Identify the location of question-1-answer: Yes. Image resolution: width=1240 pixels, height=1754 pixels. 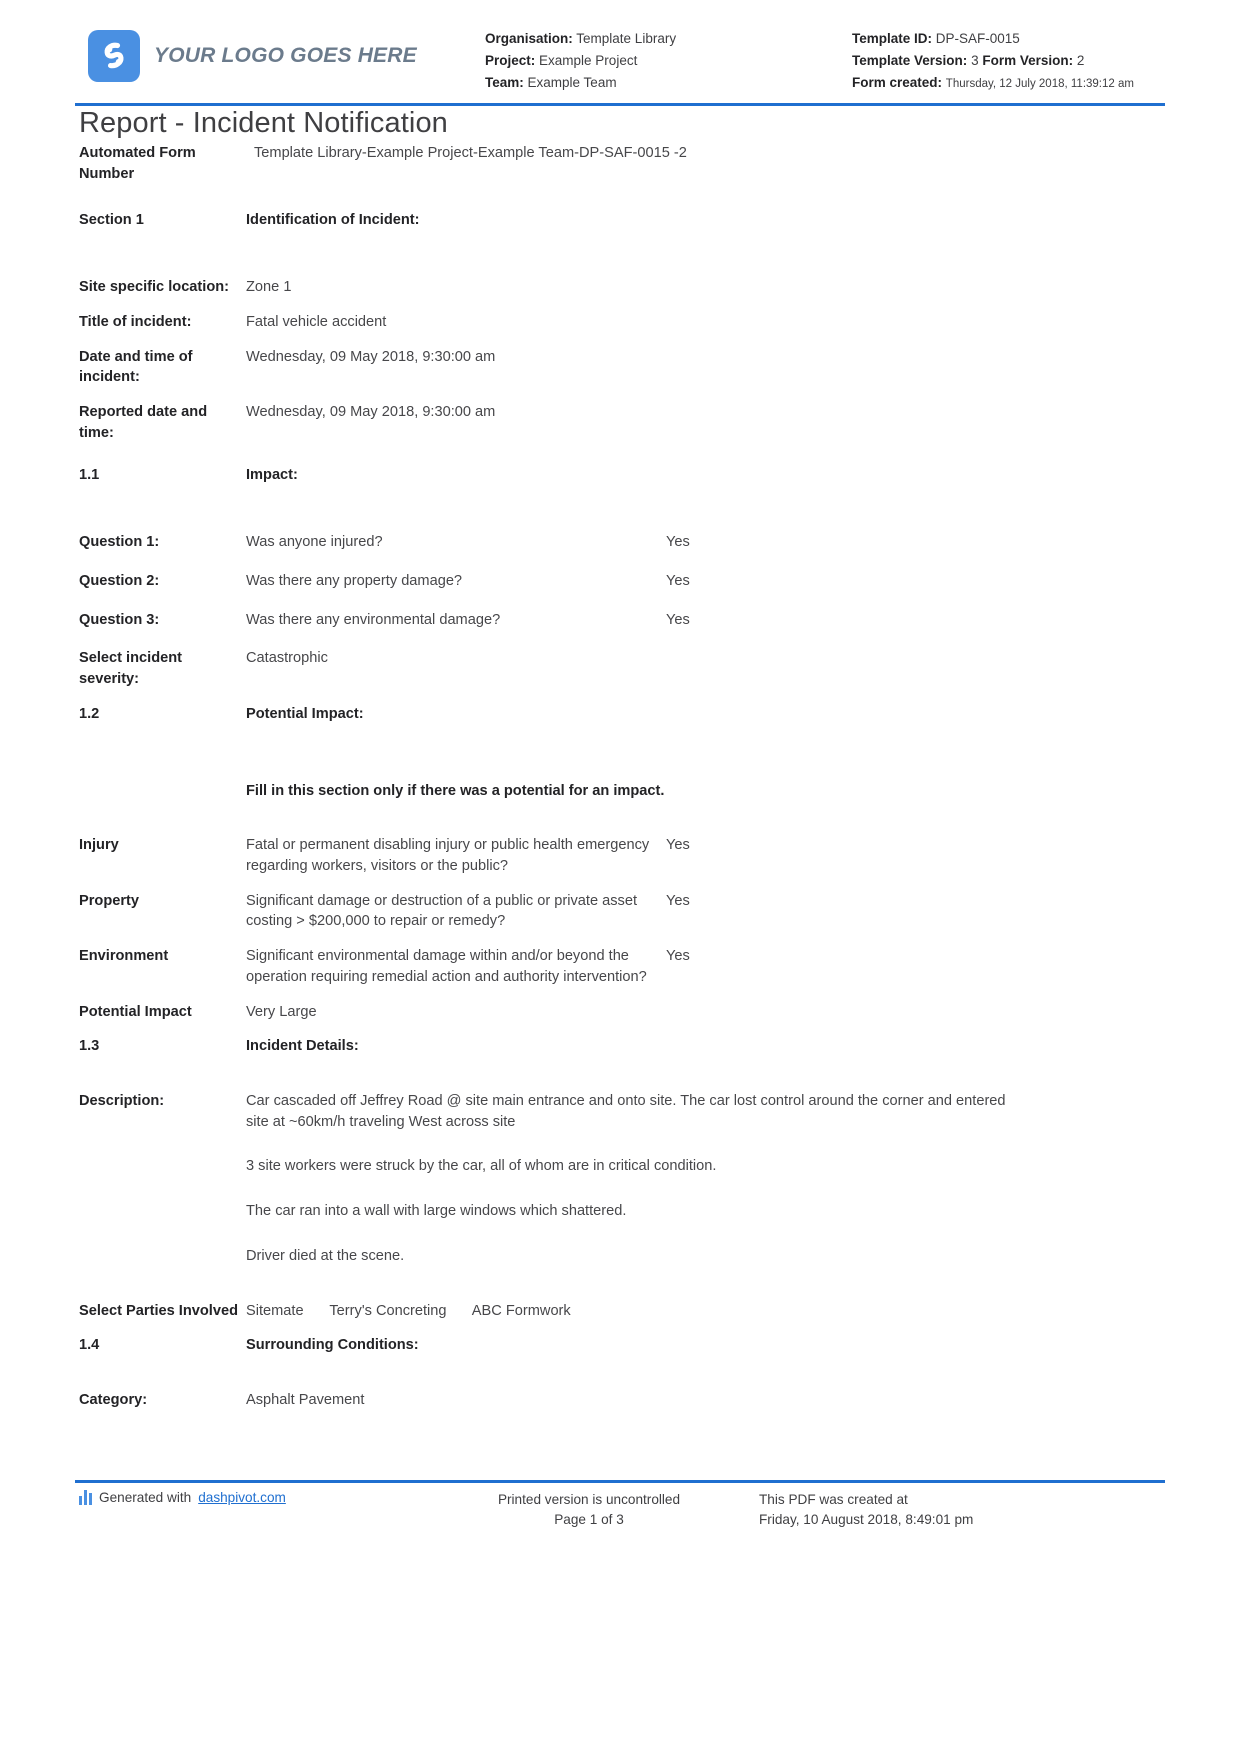
(678, 542).